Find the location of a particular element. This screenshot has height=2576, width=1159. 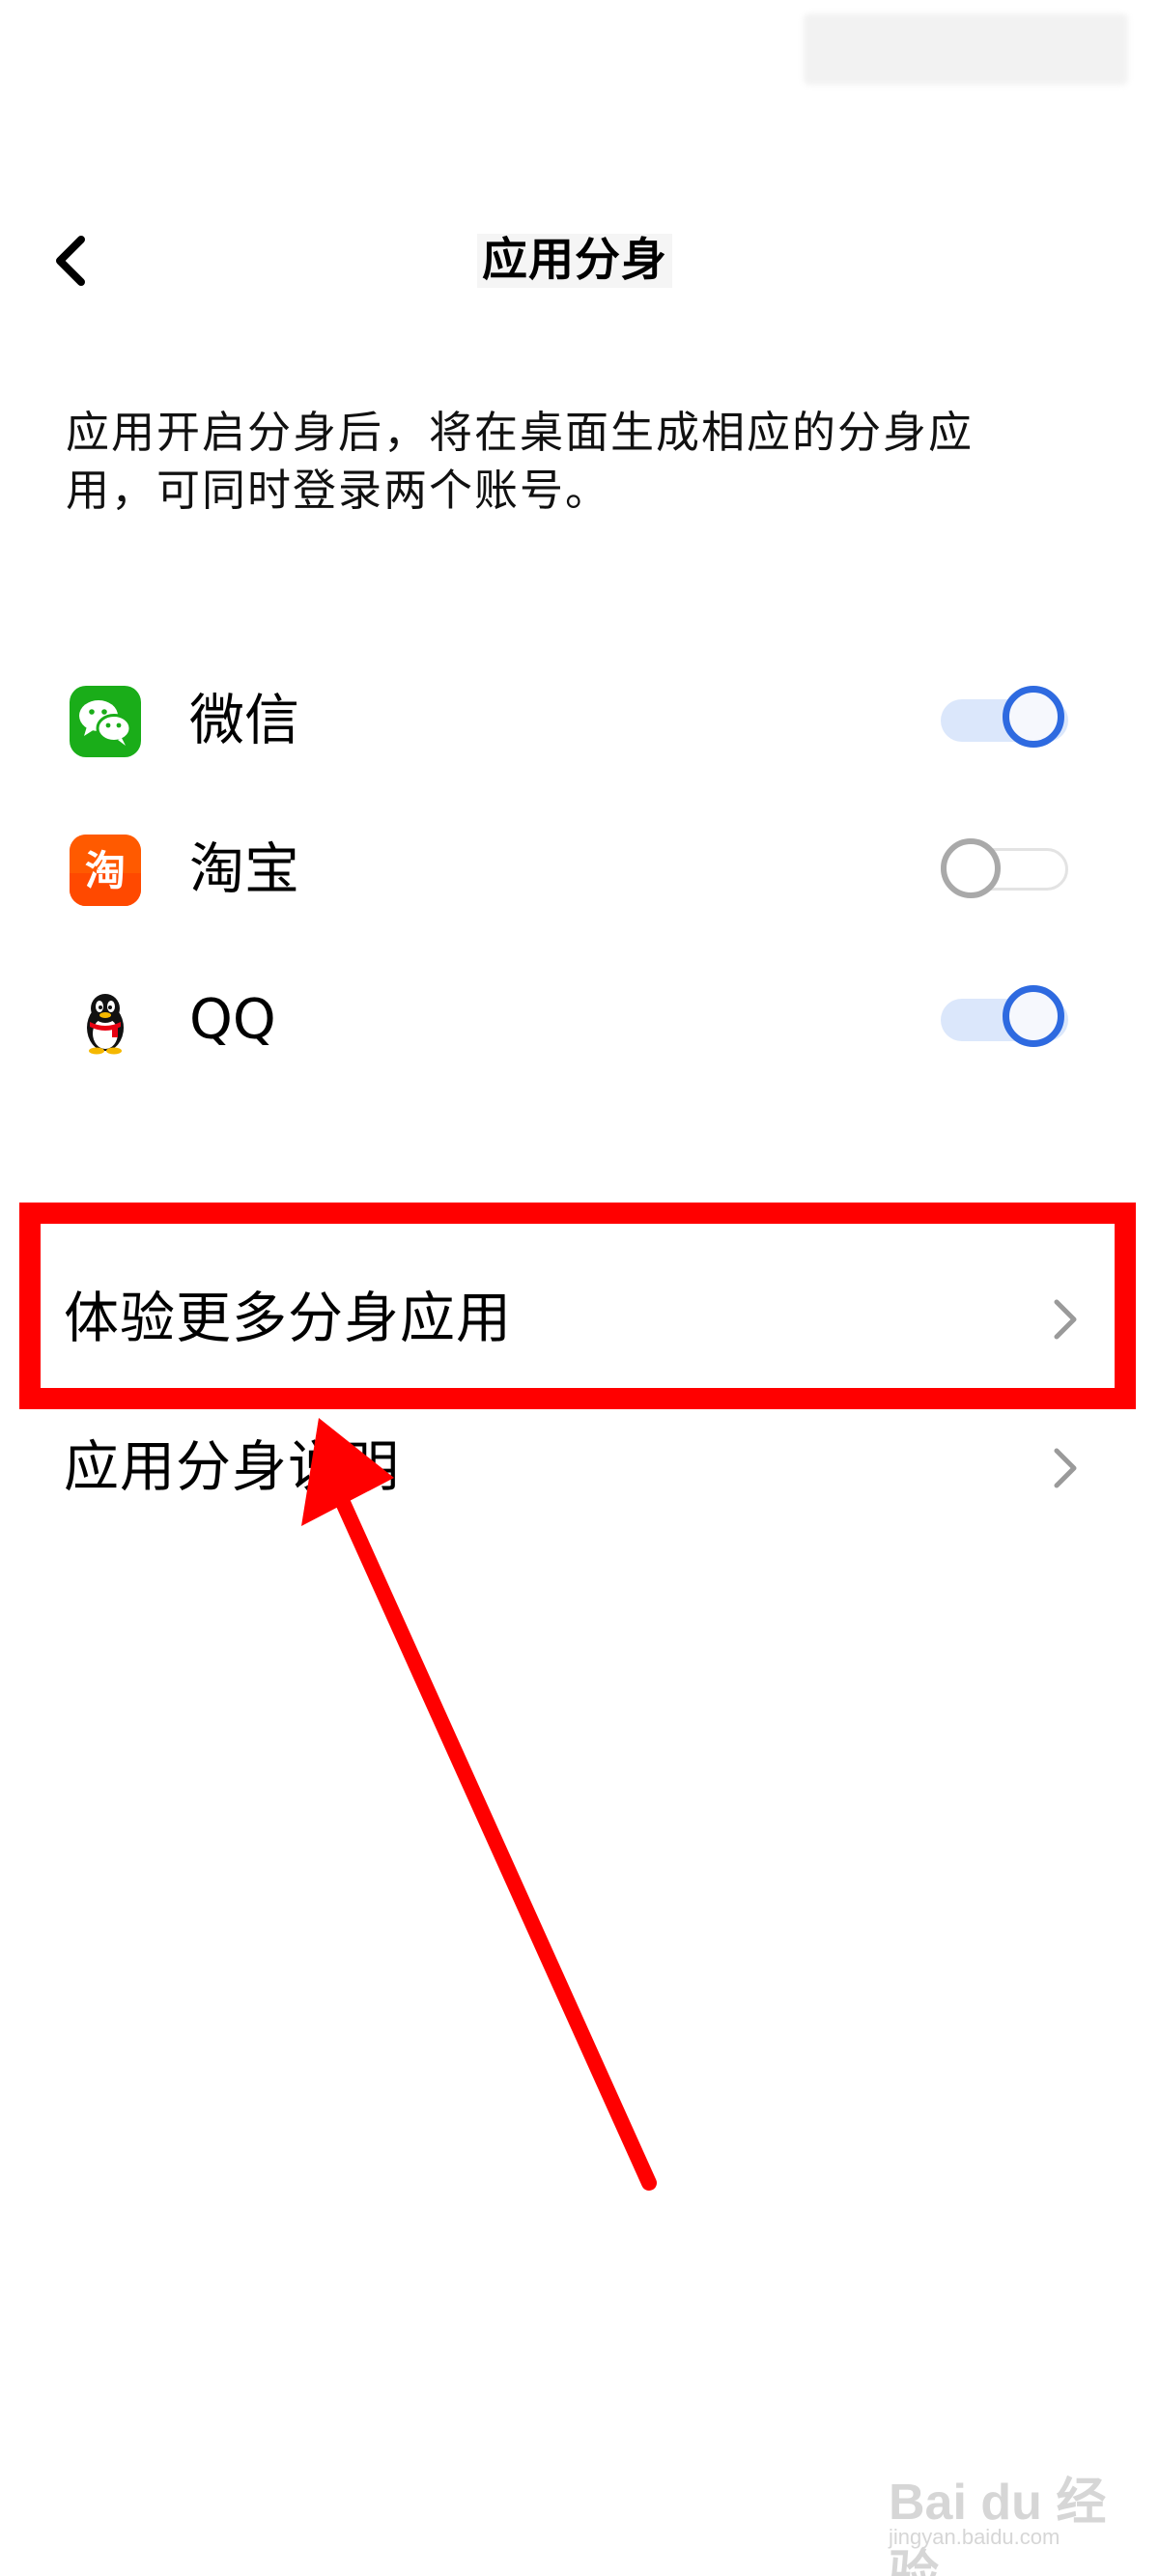

watermark-logo-text: Bai du 经验 is located at coordinates (998, 2525).